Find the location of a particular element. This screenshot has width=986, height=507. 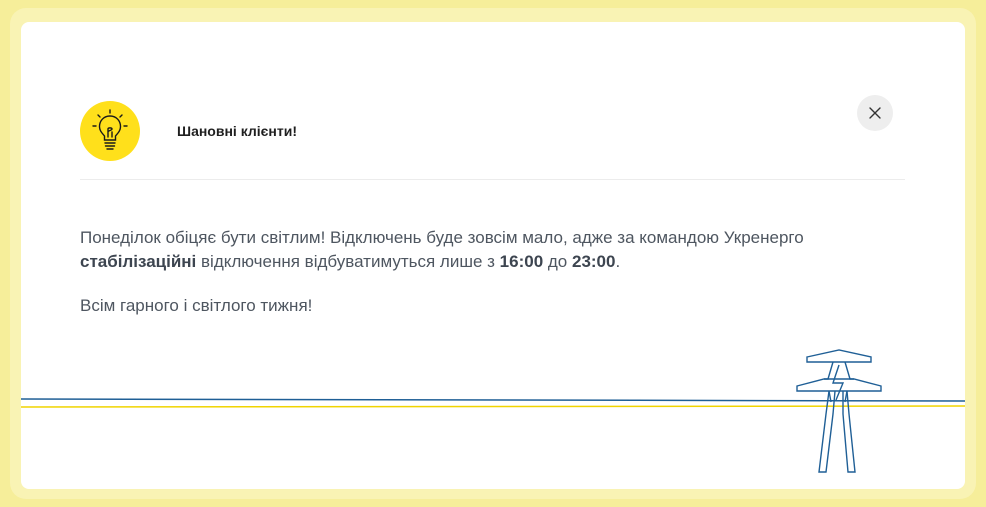

notice-paragraph-2: Всім гарного і світлого тижня! is located at coordinates (196, 305).